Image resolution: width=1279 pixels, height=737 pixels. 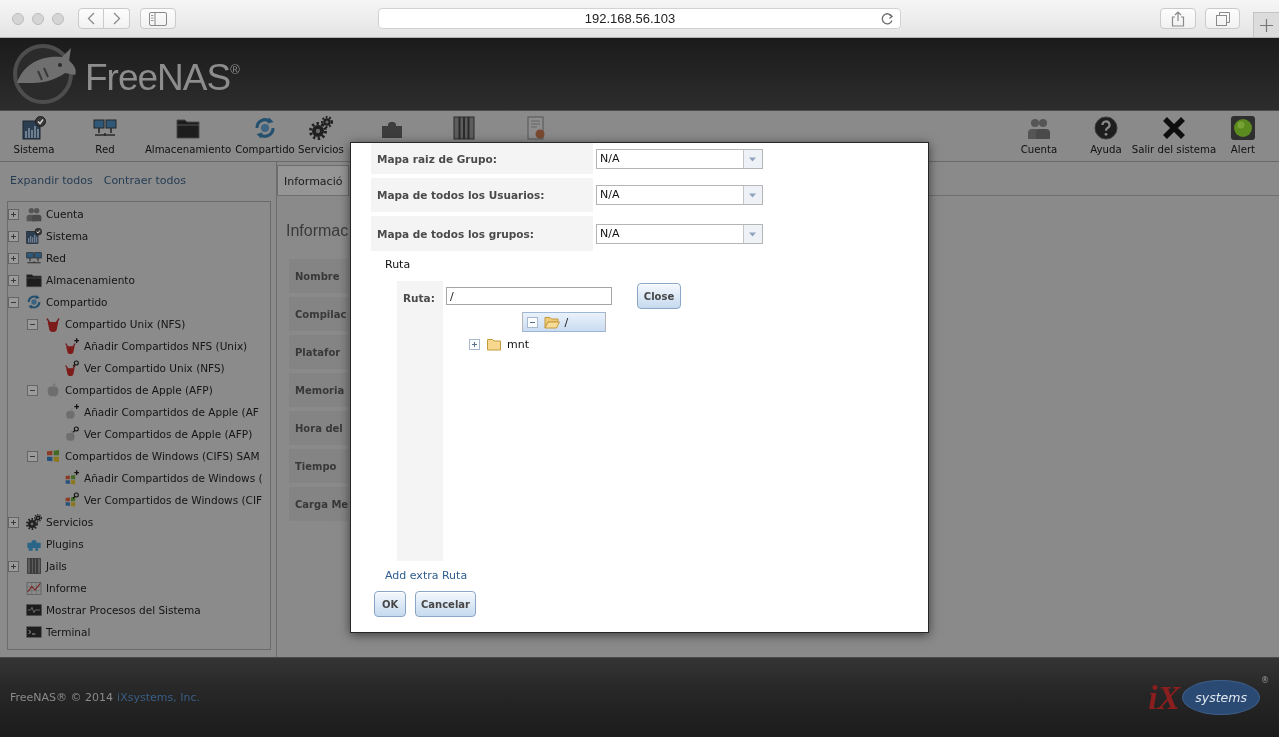 I want to click on status-light-icon, so click(x=1243, y=128).